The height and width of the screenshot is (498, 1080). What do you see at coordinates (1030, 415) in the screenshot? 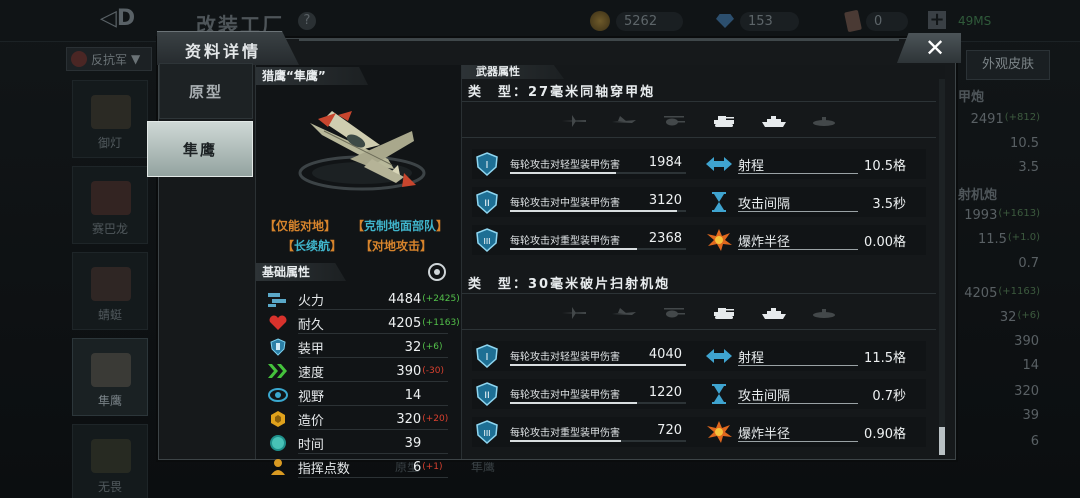
I see `bg-stat-value: 39` at bounding box center [1030, 415].